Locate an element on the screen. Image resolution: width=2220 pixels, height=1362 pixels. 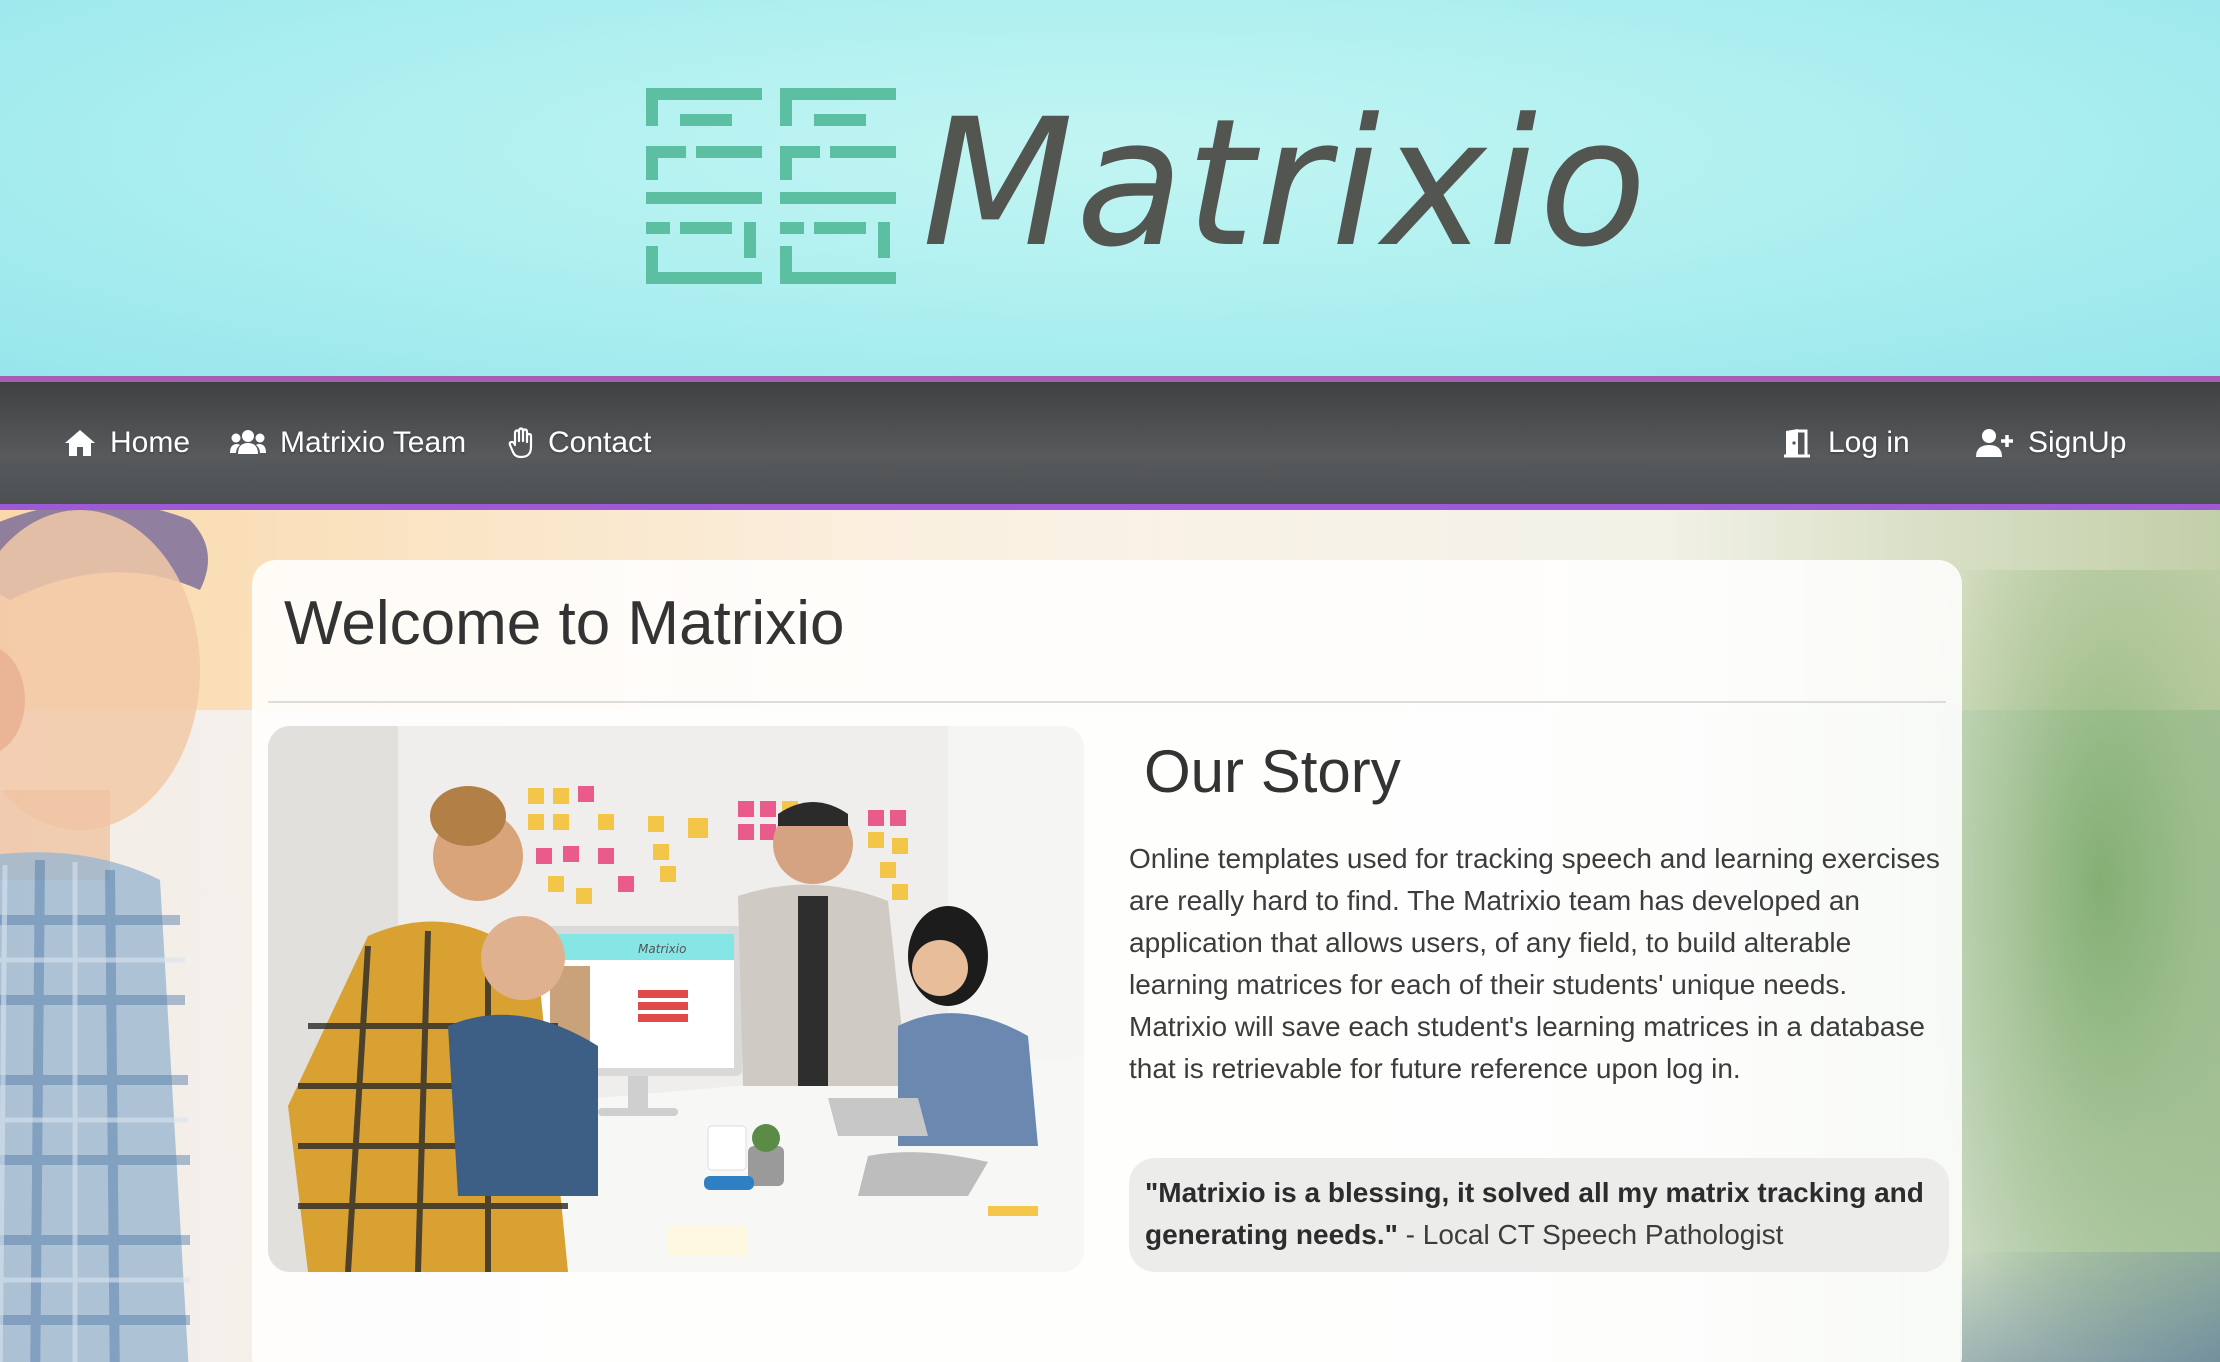
nav-contact-link: Contact is located at coordinates (579, 443).